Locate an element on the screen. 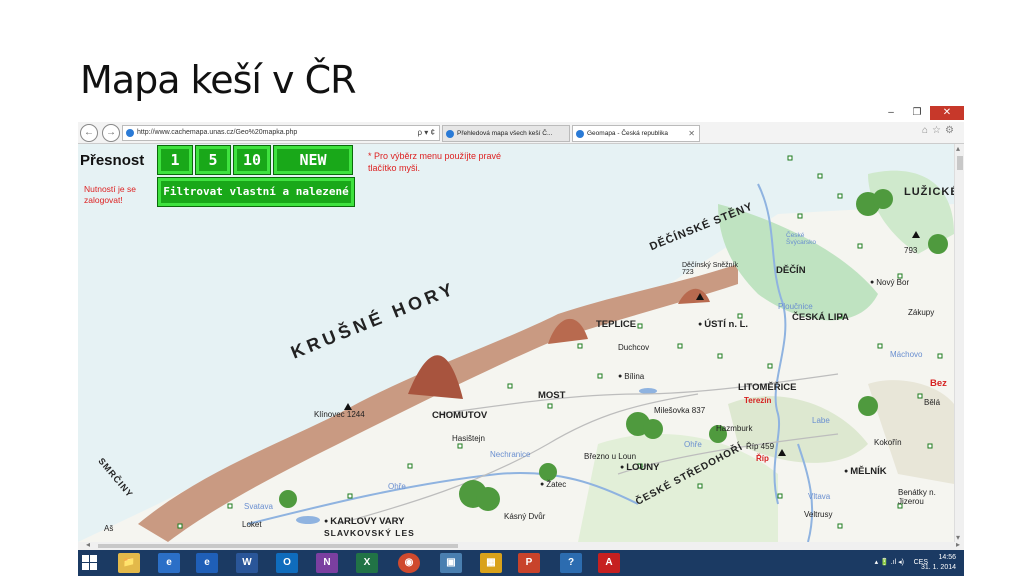 Image resolution: width=1024 pixels, height=576 pixels. label-brezno: Březno u Loun is located at coordinates (610, 456).